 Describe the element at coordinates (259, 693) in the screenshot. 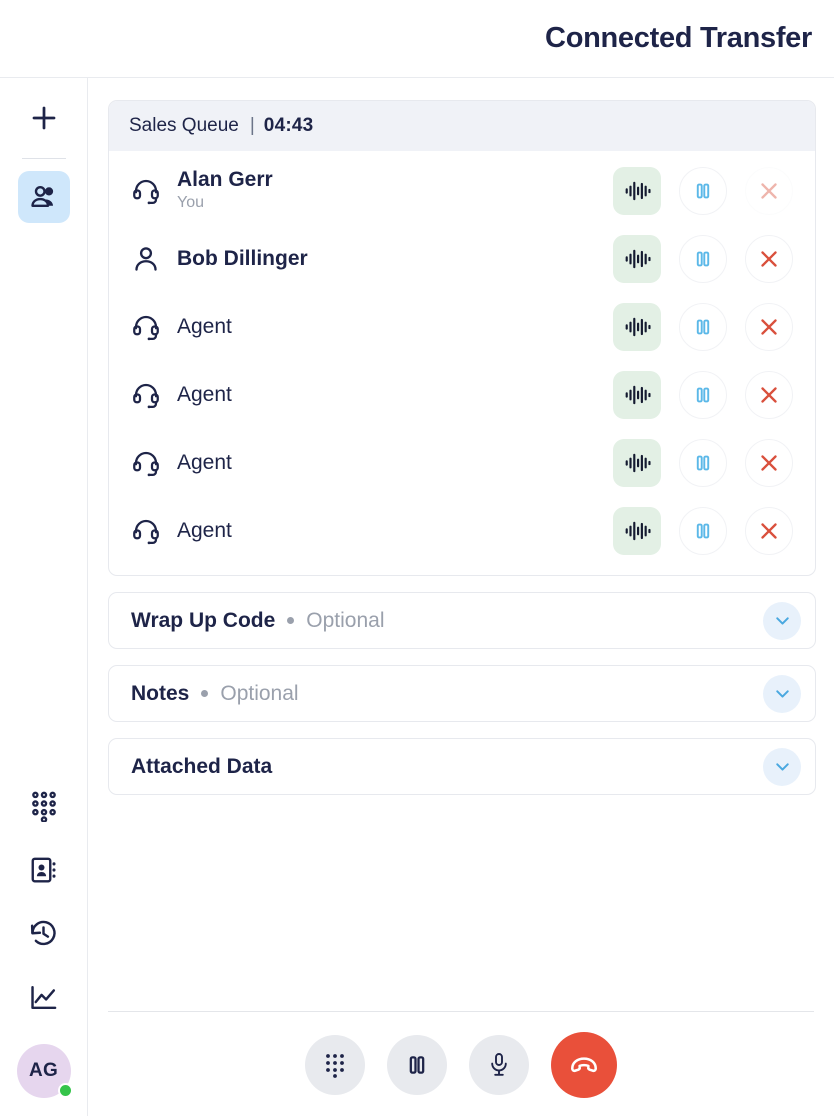

I see `section-optional-hint: Optional` at that location.